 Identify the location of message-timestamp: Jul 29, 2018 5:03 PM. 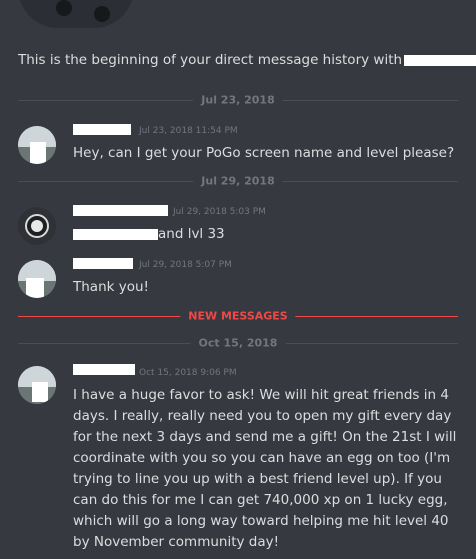
(219, 212).